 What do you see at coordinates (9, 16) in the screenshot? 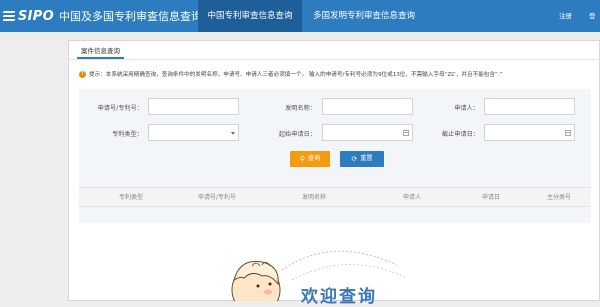
I see `sipo-logo-icon` at bounding box center [9, 16].